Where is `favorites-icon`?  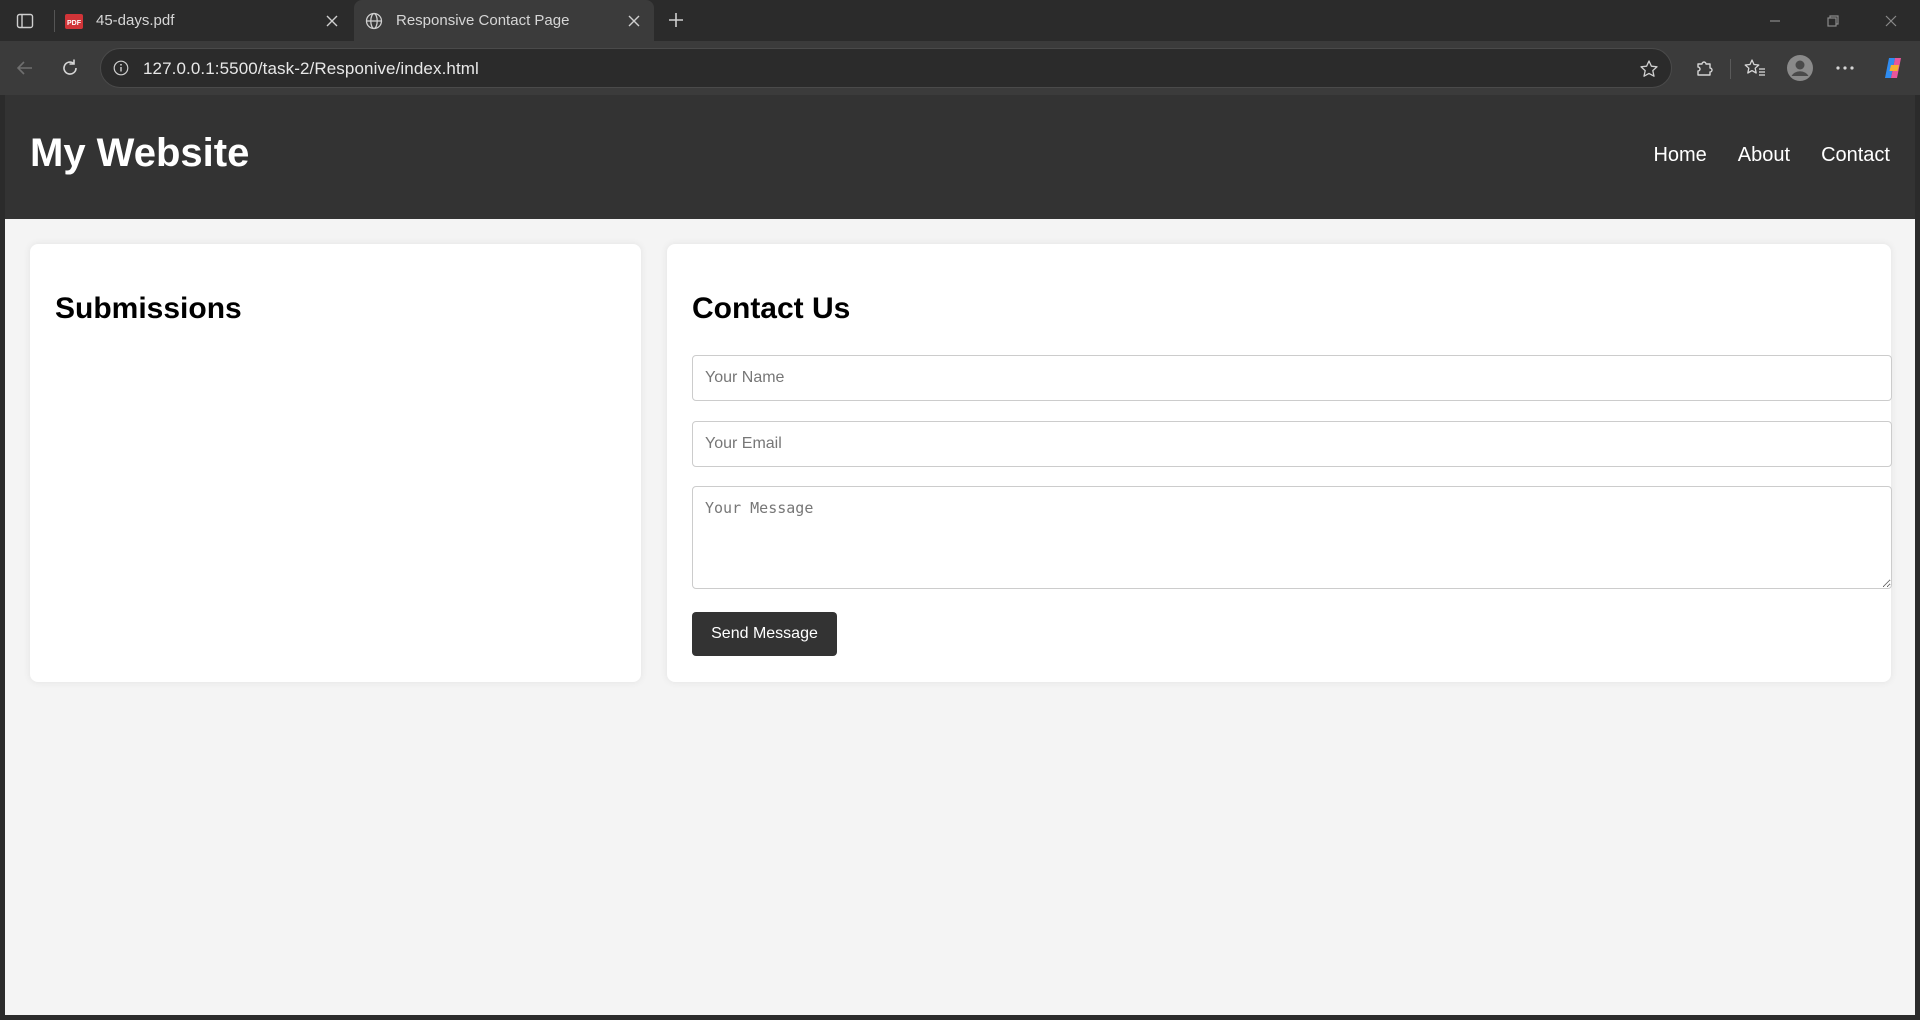
favorites-icon is located at coordinates (1755, 68).